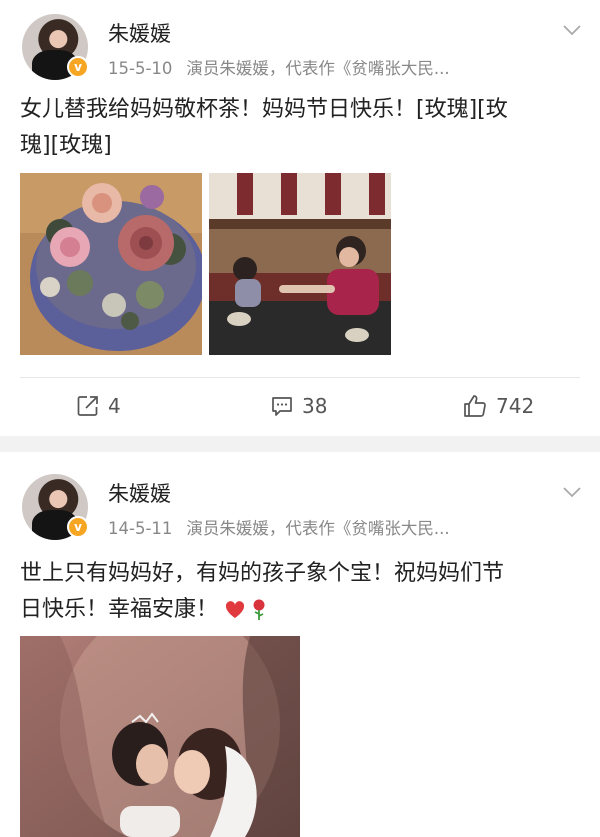 This screenshot has height=837, width=600. Describe the element at coordinates (315, 406) in the screenshot. I see `comment-count: 38` at that location.